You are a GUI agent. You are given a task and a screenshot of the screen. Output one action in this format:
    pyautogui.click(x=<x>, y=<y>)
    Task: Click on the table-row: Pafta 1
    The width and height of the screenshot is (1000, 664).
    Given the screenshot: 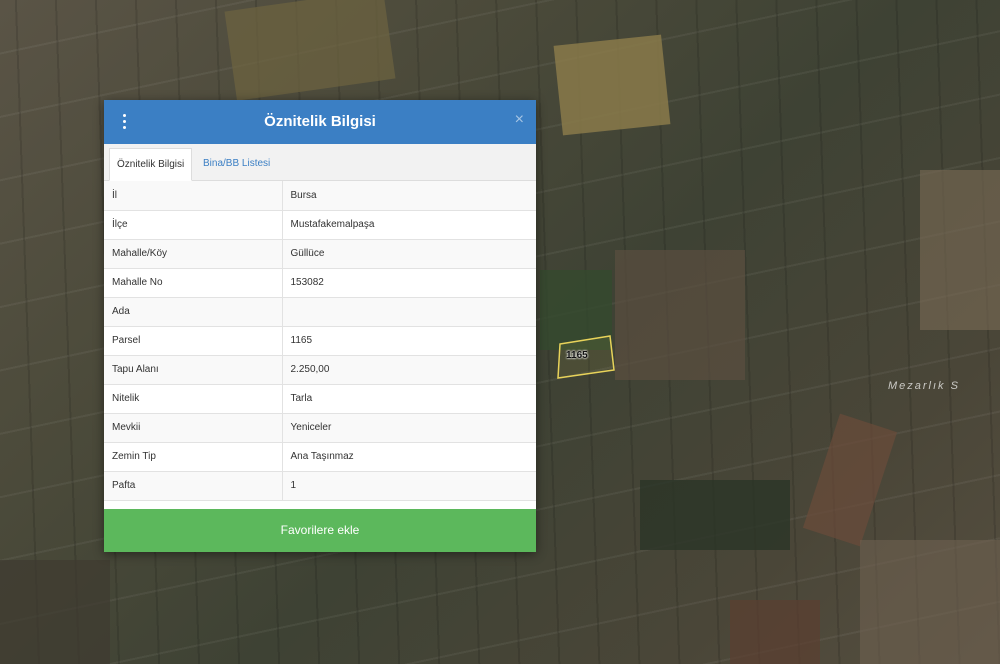 What is the action you would take?
    pyautogui.click(x=320, y=486)
    